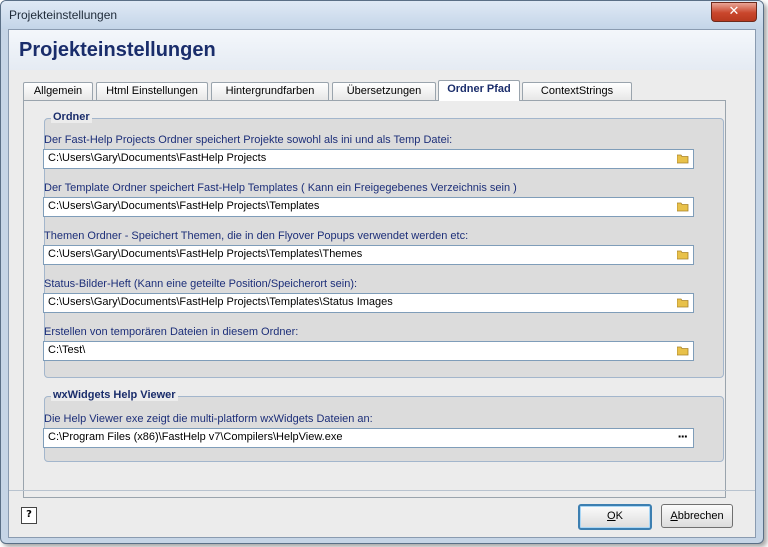 This screenshot has width=768, height=547. What do you see at coordinates (577, 91) in the screenshot?
I see `tab-contextstrings: ContextStrings` at bounding box center [577, 91].